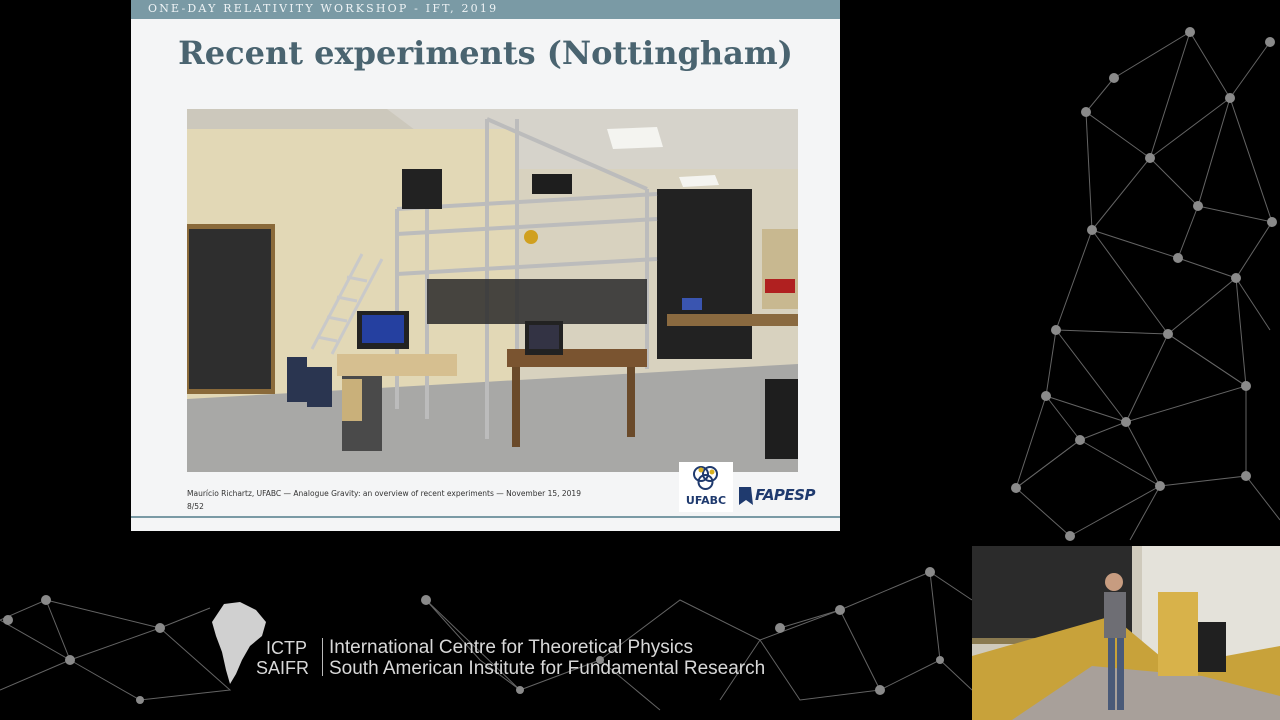 This screenshot has height=720, width=1280. Describe the element at coordinates (322, 657) in the screenshot. I see `branding-separator` at that location.